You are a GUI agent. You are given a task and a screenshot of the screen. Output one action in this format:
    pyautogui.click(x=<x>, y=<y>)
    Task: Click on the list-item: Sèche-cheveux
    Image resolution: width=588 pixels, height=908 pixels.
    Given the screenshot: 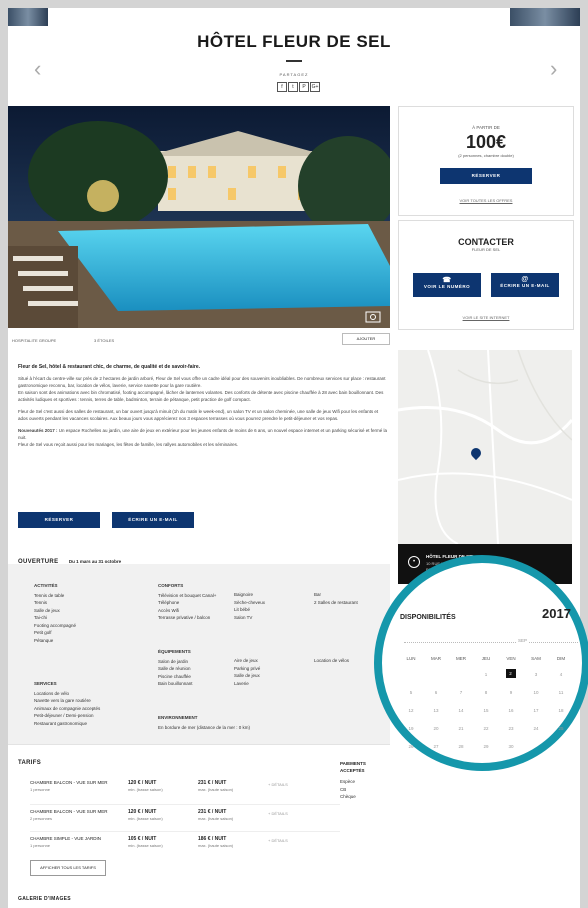 What is the action you would take?
    pyautogui.click(x=250, y=602)
    